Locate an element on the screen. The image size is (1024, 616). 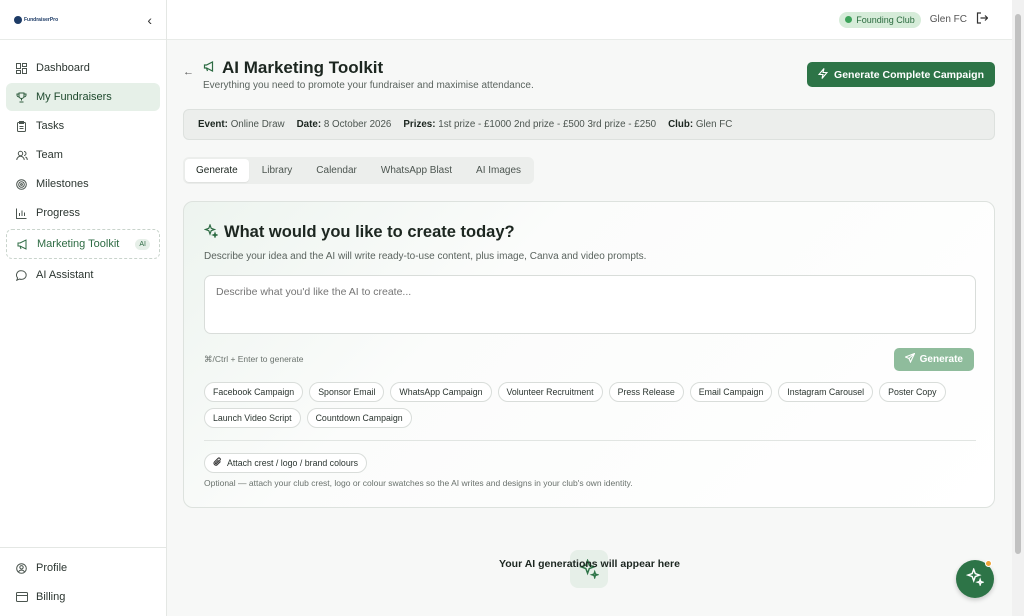
users-icon is located at coordinates (21, 155).